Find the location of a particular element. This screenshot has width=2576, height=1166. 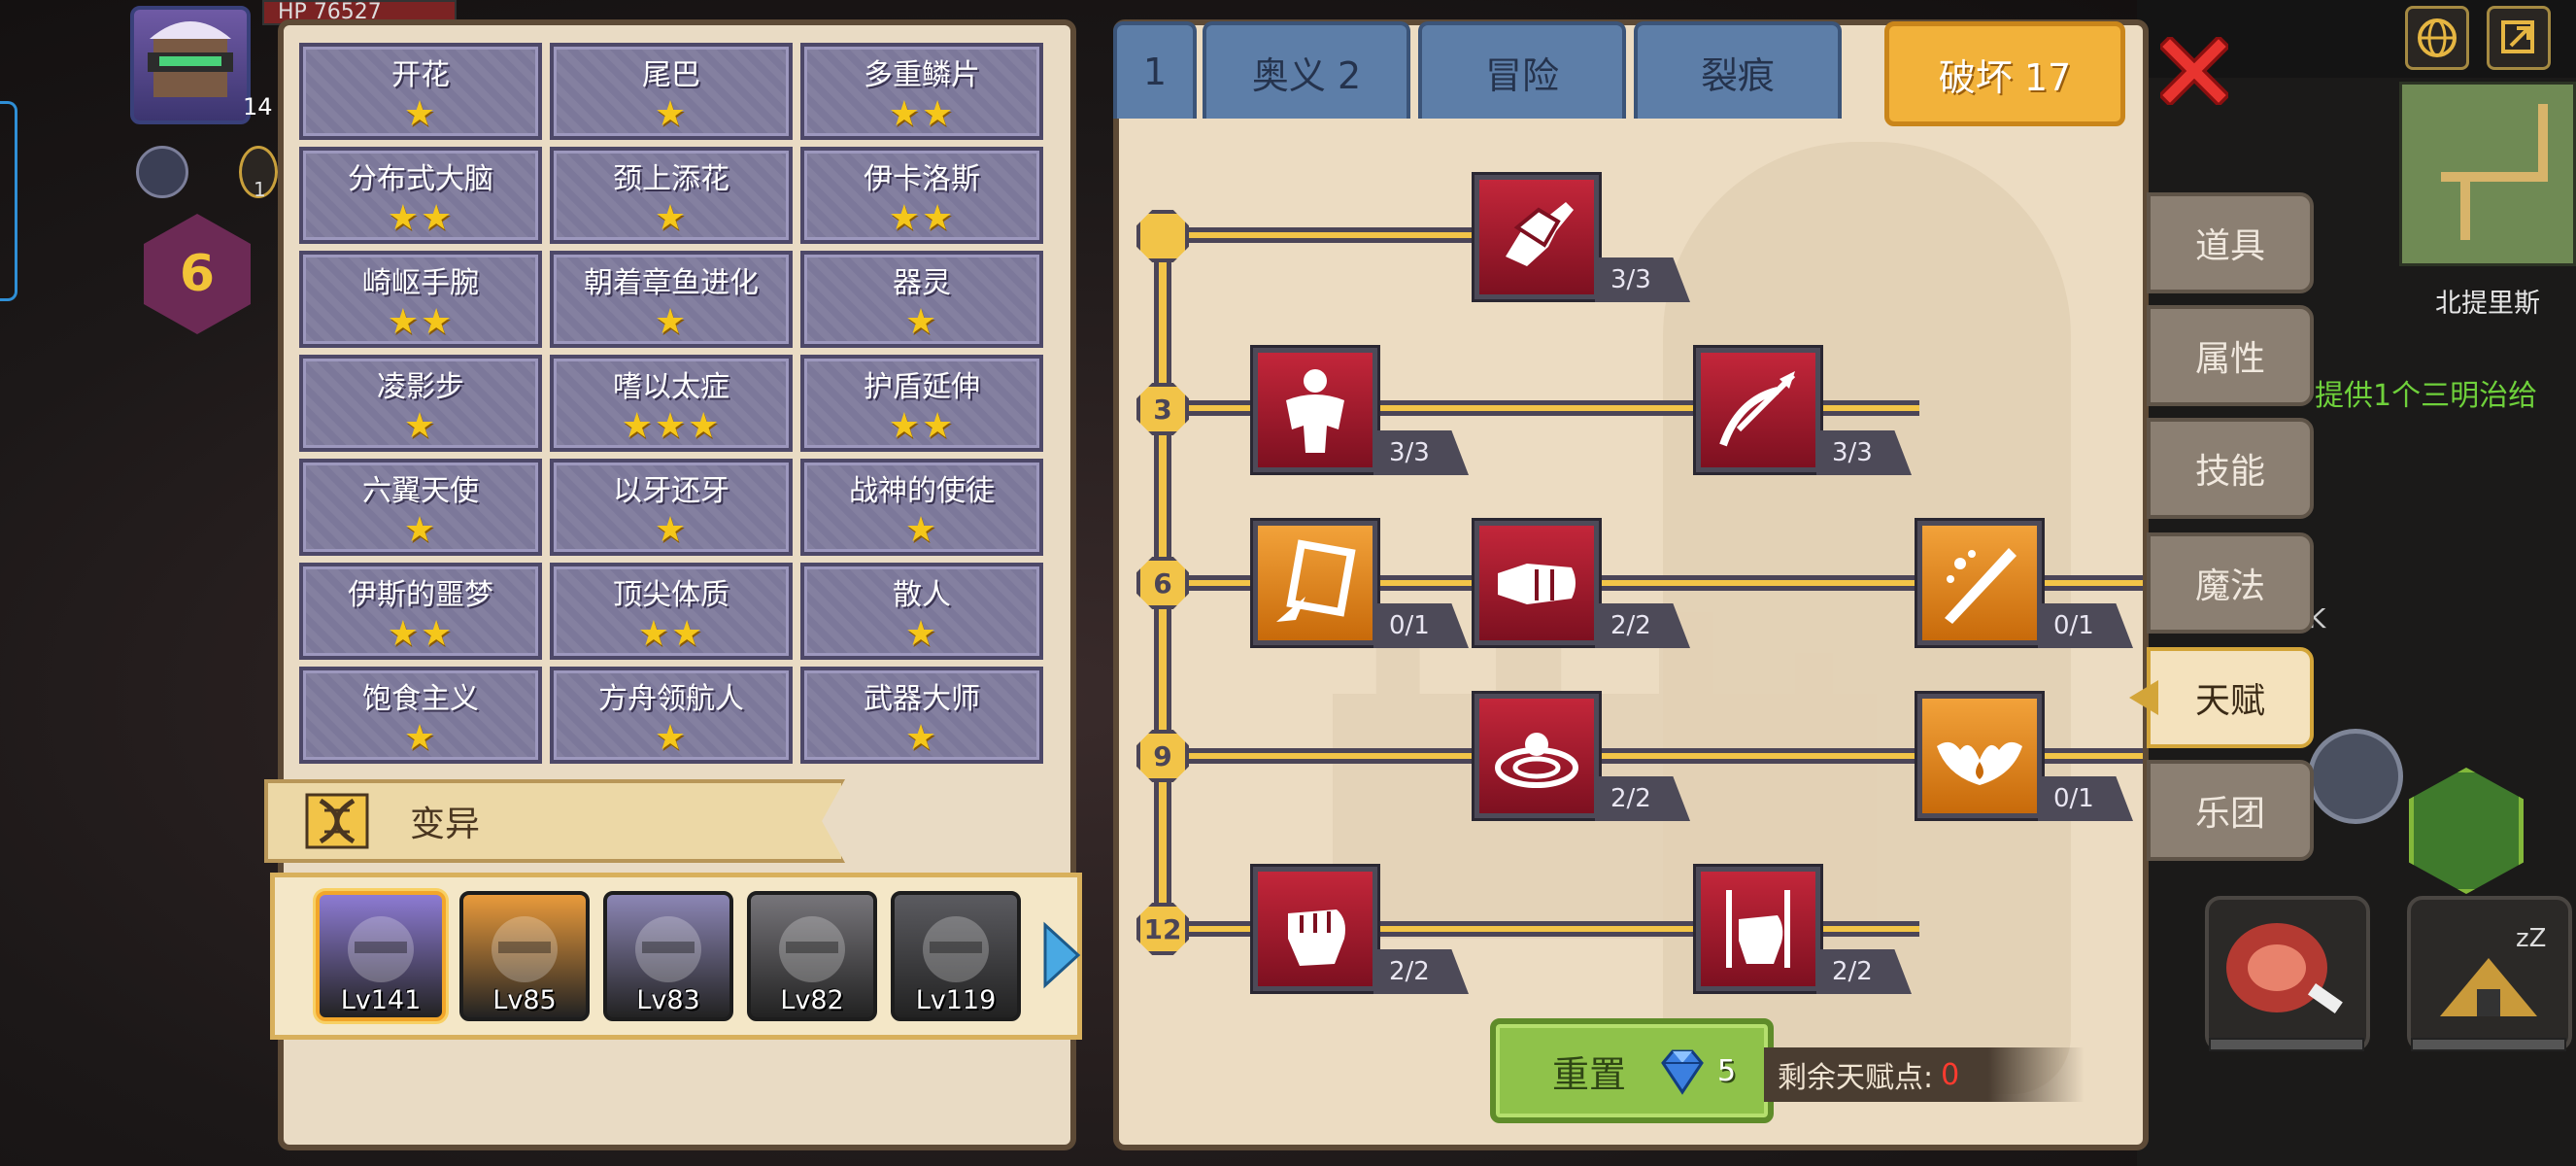

talent-fist is located at coordinates (1315, 929).